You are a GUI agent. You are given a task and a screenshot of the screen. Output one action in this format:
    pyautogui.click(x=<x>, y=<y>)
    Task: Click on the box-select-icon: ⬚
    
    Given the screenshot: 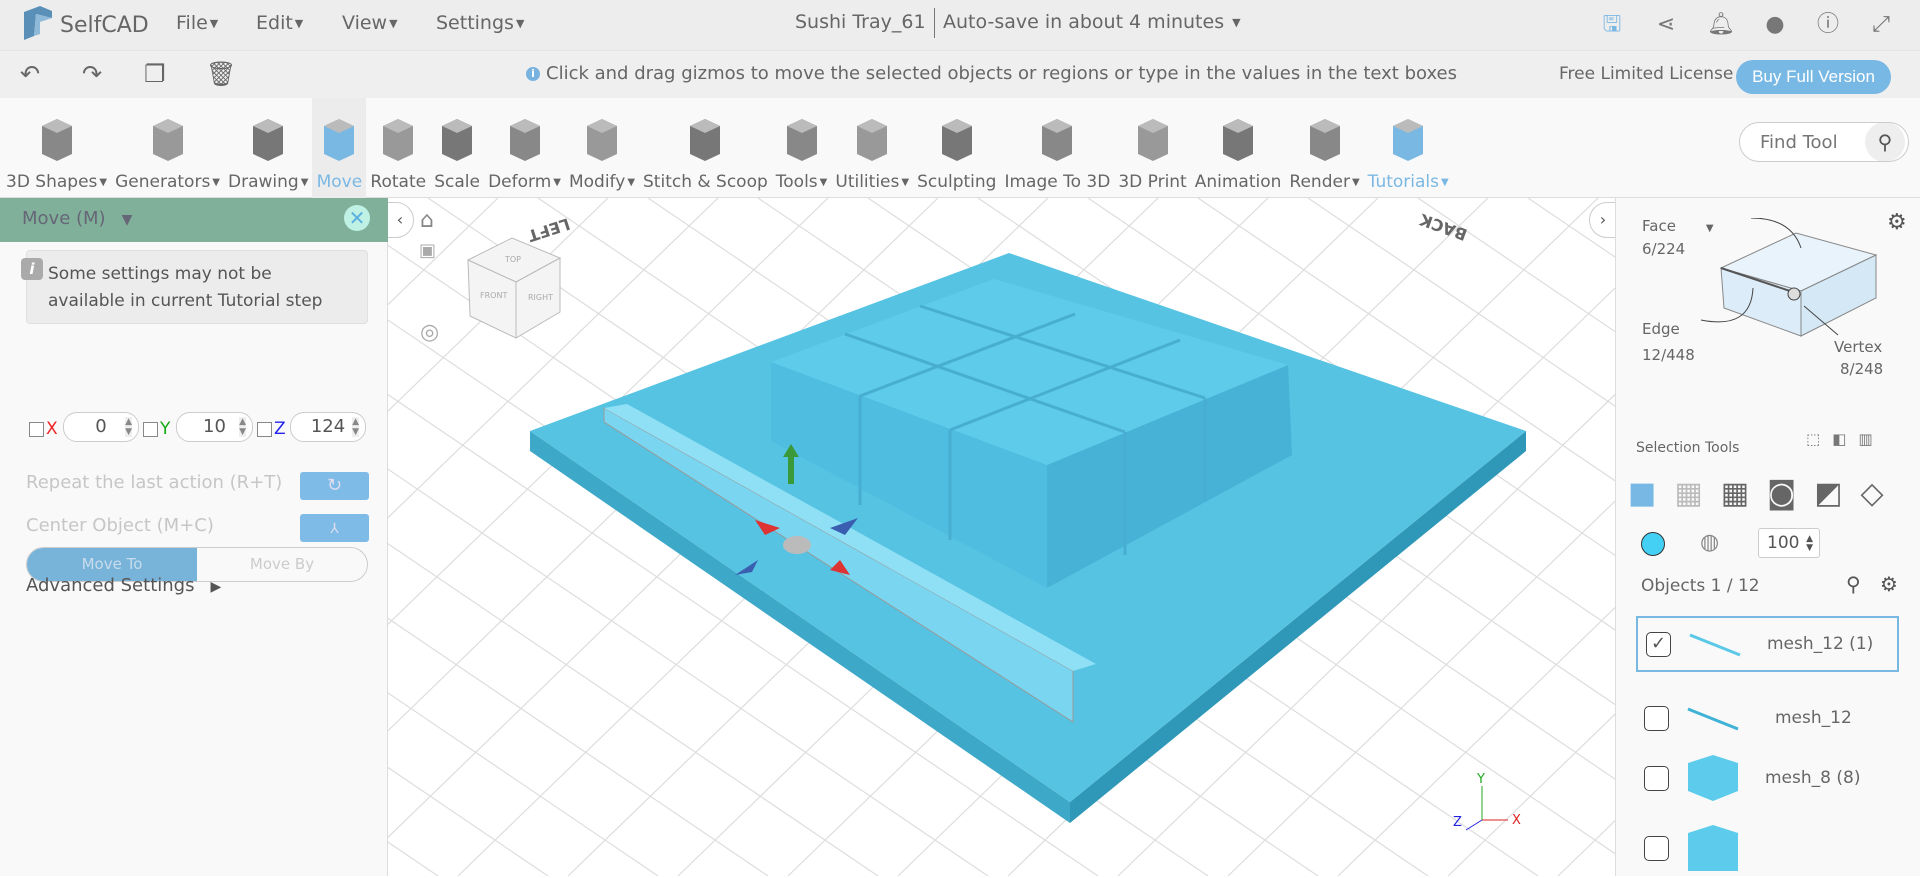 What is the action you would take?
    pyautogui.click(x=1813, y=439)
    